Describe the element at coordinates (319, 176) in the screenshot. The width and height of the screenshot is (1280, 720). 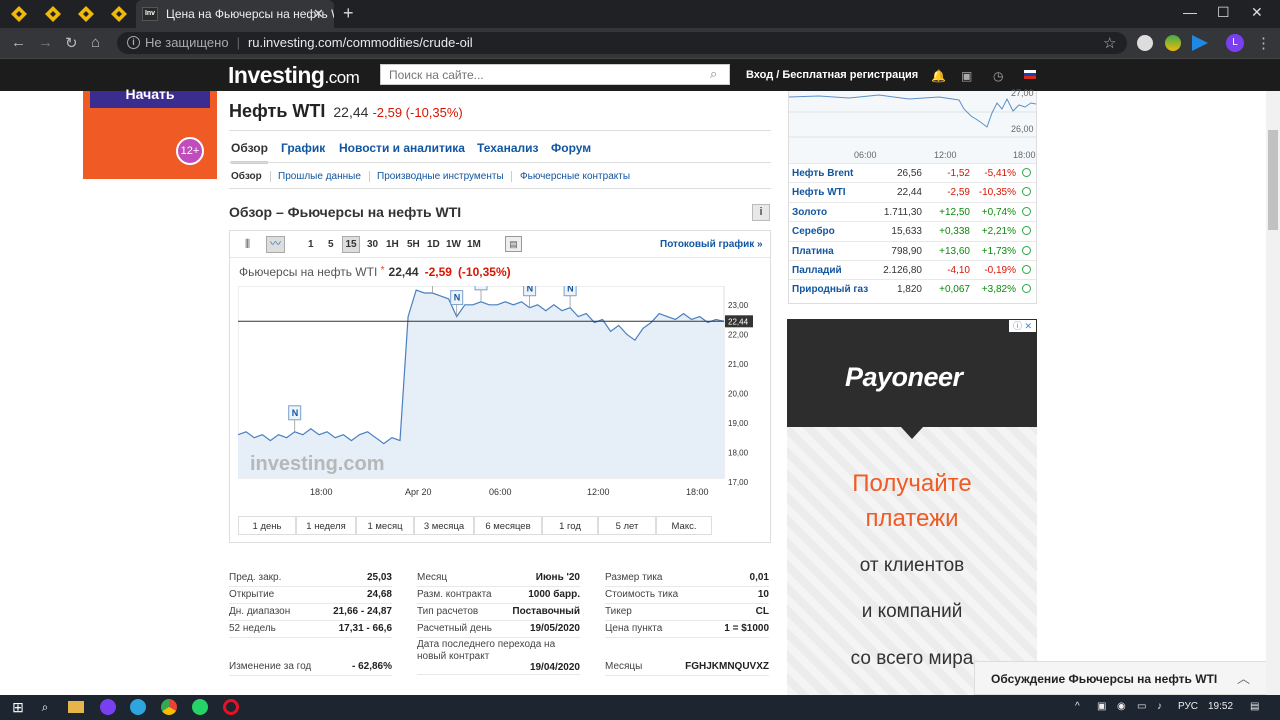
I see `subtab-historical: Прошлые данные` at that location.